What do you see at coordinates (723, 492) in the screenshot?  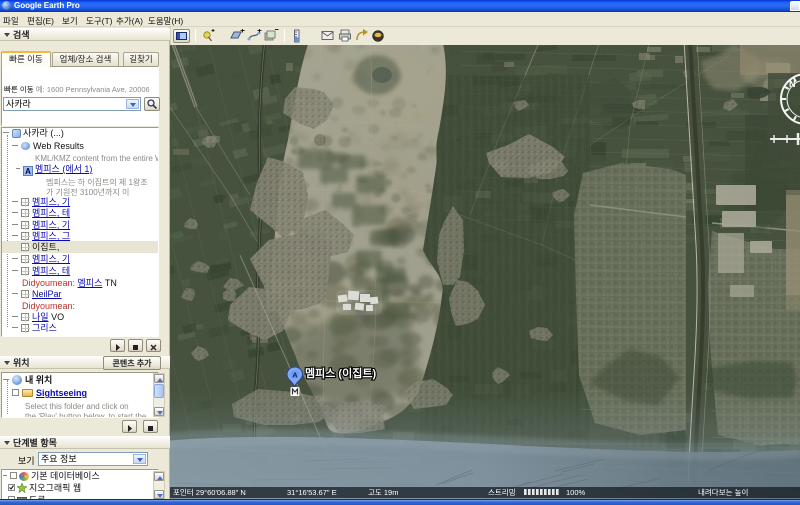 I see `svg-text: 내려다보는 높이` at bounding box center [723, 492].